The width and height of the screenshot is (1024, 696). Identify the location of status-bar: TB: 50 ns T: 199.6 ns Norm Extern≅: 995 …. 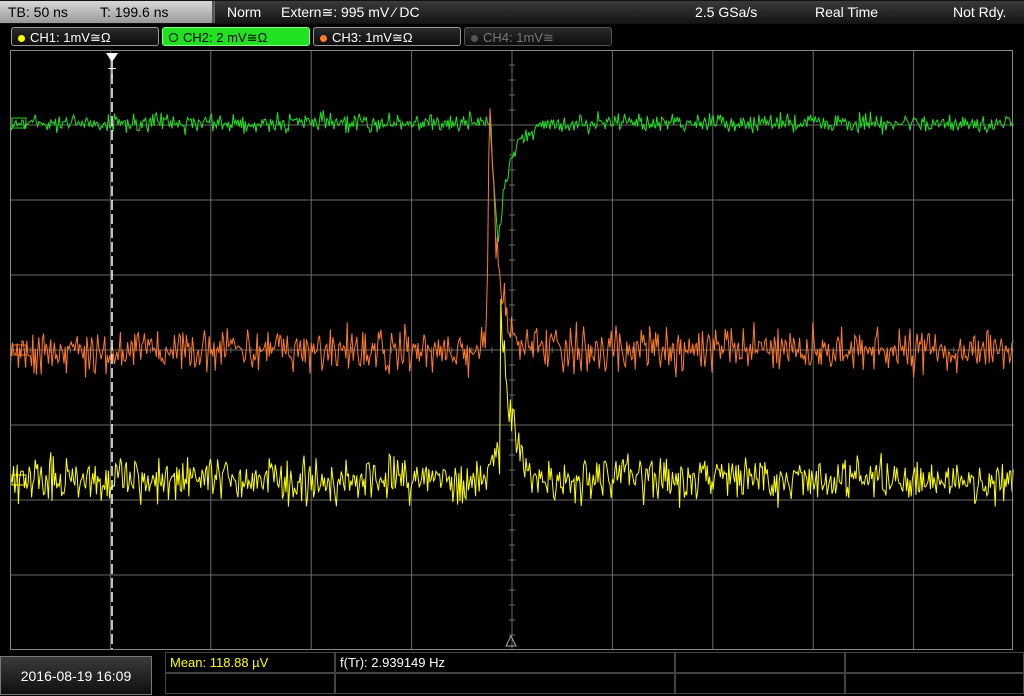
(512, 12).